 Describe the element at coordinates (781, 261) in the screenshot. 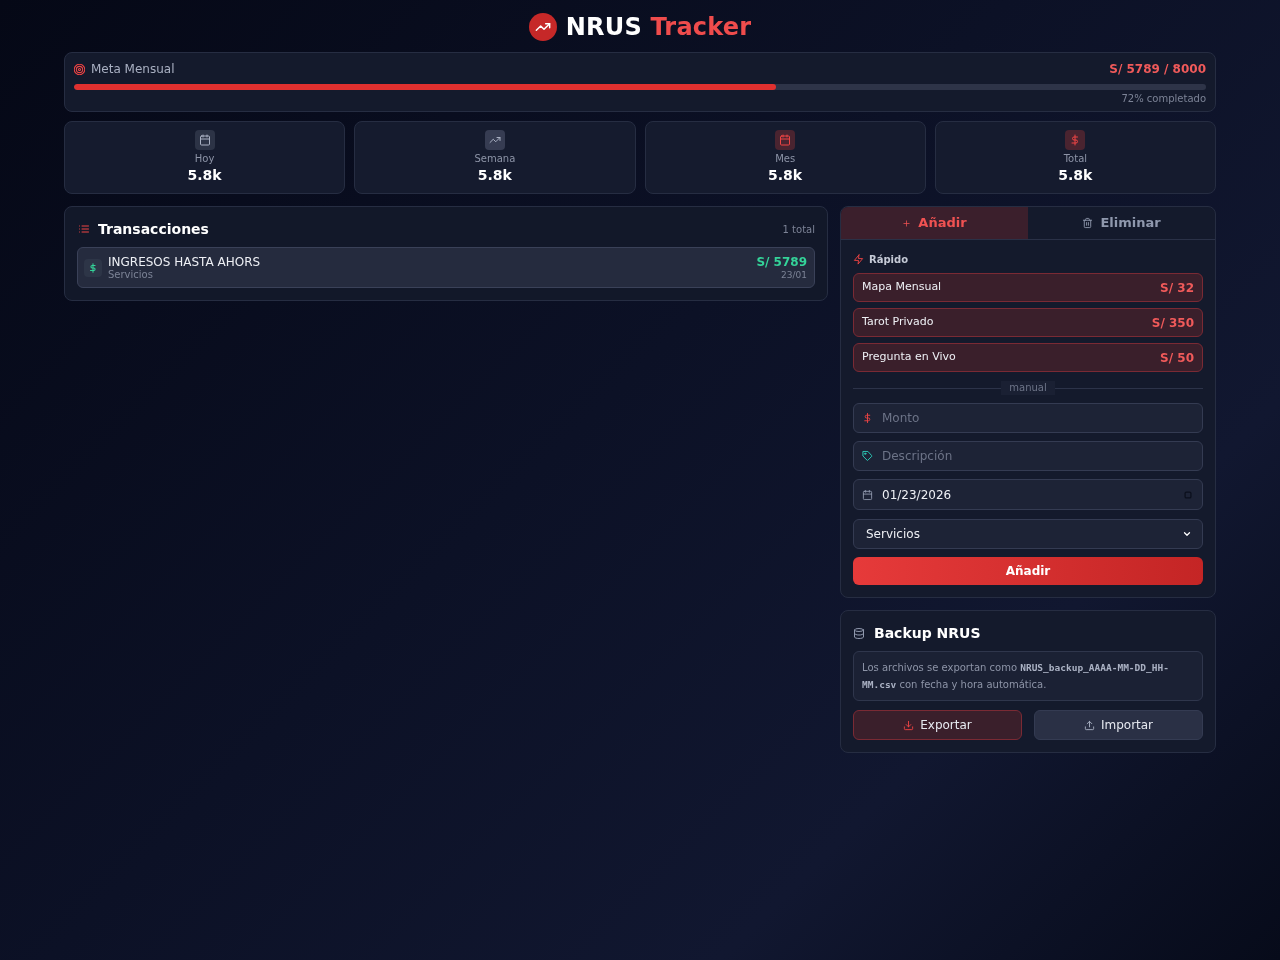

I see `transaction-amount: S/ 5789` at that location.